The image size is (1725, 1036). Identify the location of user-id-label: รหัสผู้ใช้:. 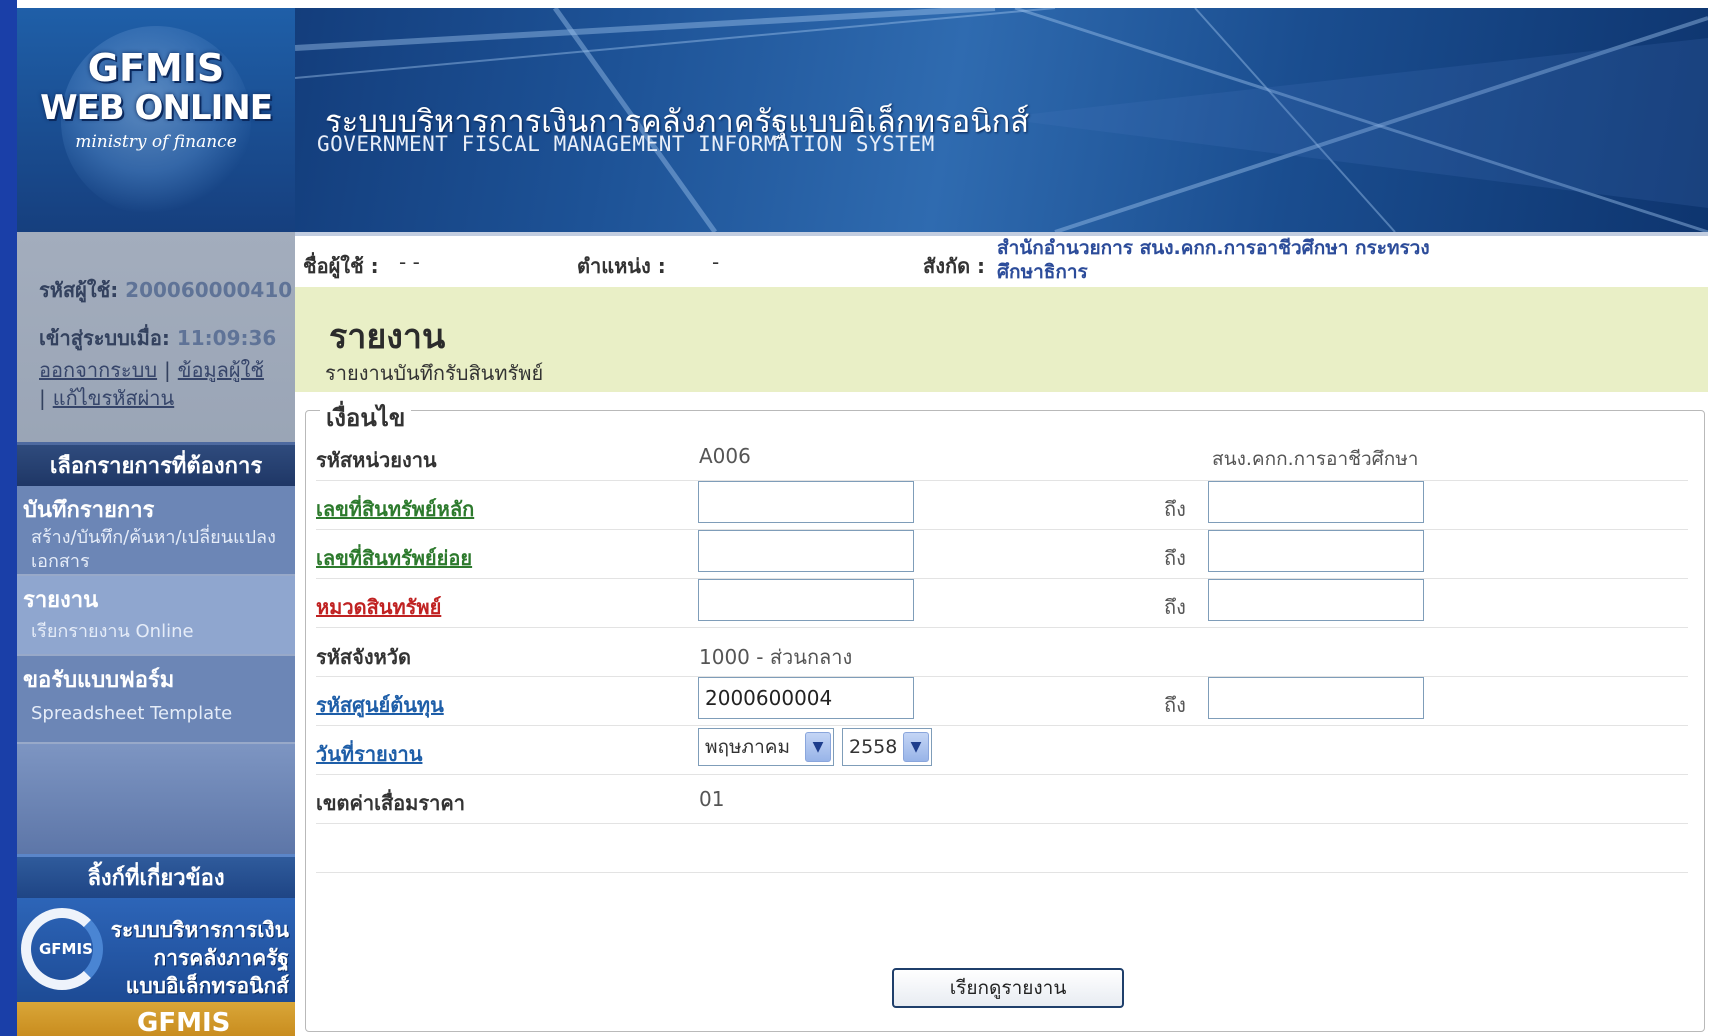
(79, 290).